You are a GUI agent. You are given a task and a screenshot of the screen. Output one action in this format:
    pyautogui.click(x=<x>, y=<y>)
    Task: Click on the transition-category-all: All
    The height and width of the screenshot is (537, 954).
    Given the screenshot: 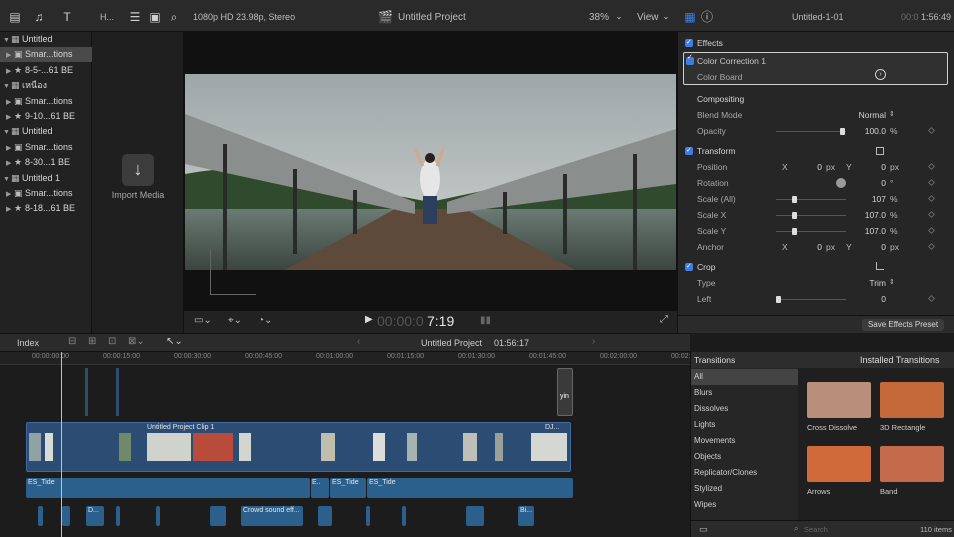 What is the action you would take?
    pyautogui.click(x=745, y=377)
    